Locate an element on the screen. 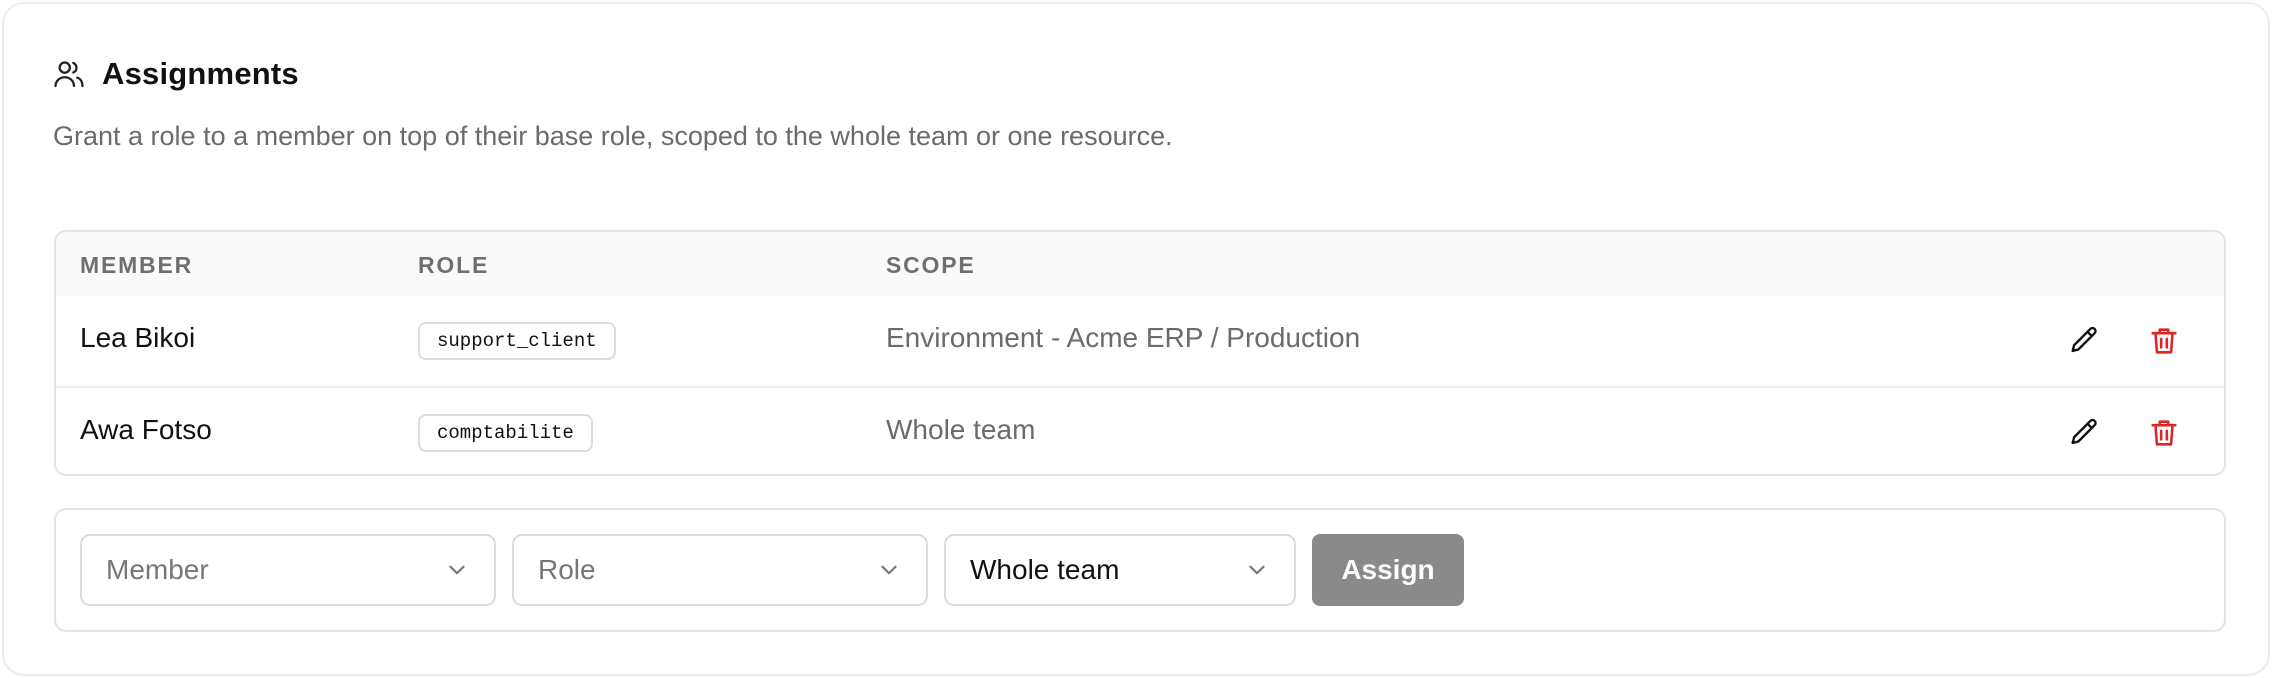 This screenshot has height=678, width=2272. card-header: Assignments is located at coordinates (175, 74).